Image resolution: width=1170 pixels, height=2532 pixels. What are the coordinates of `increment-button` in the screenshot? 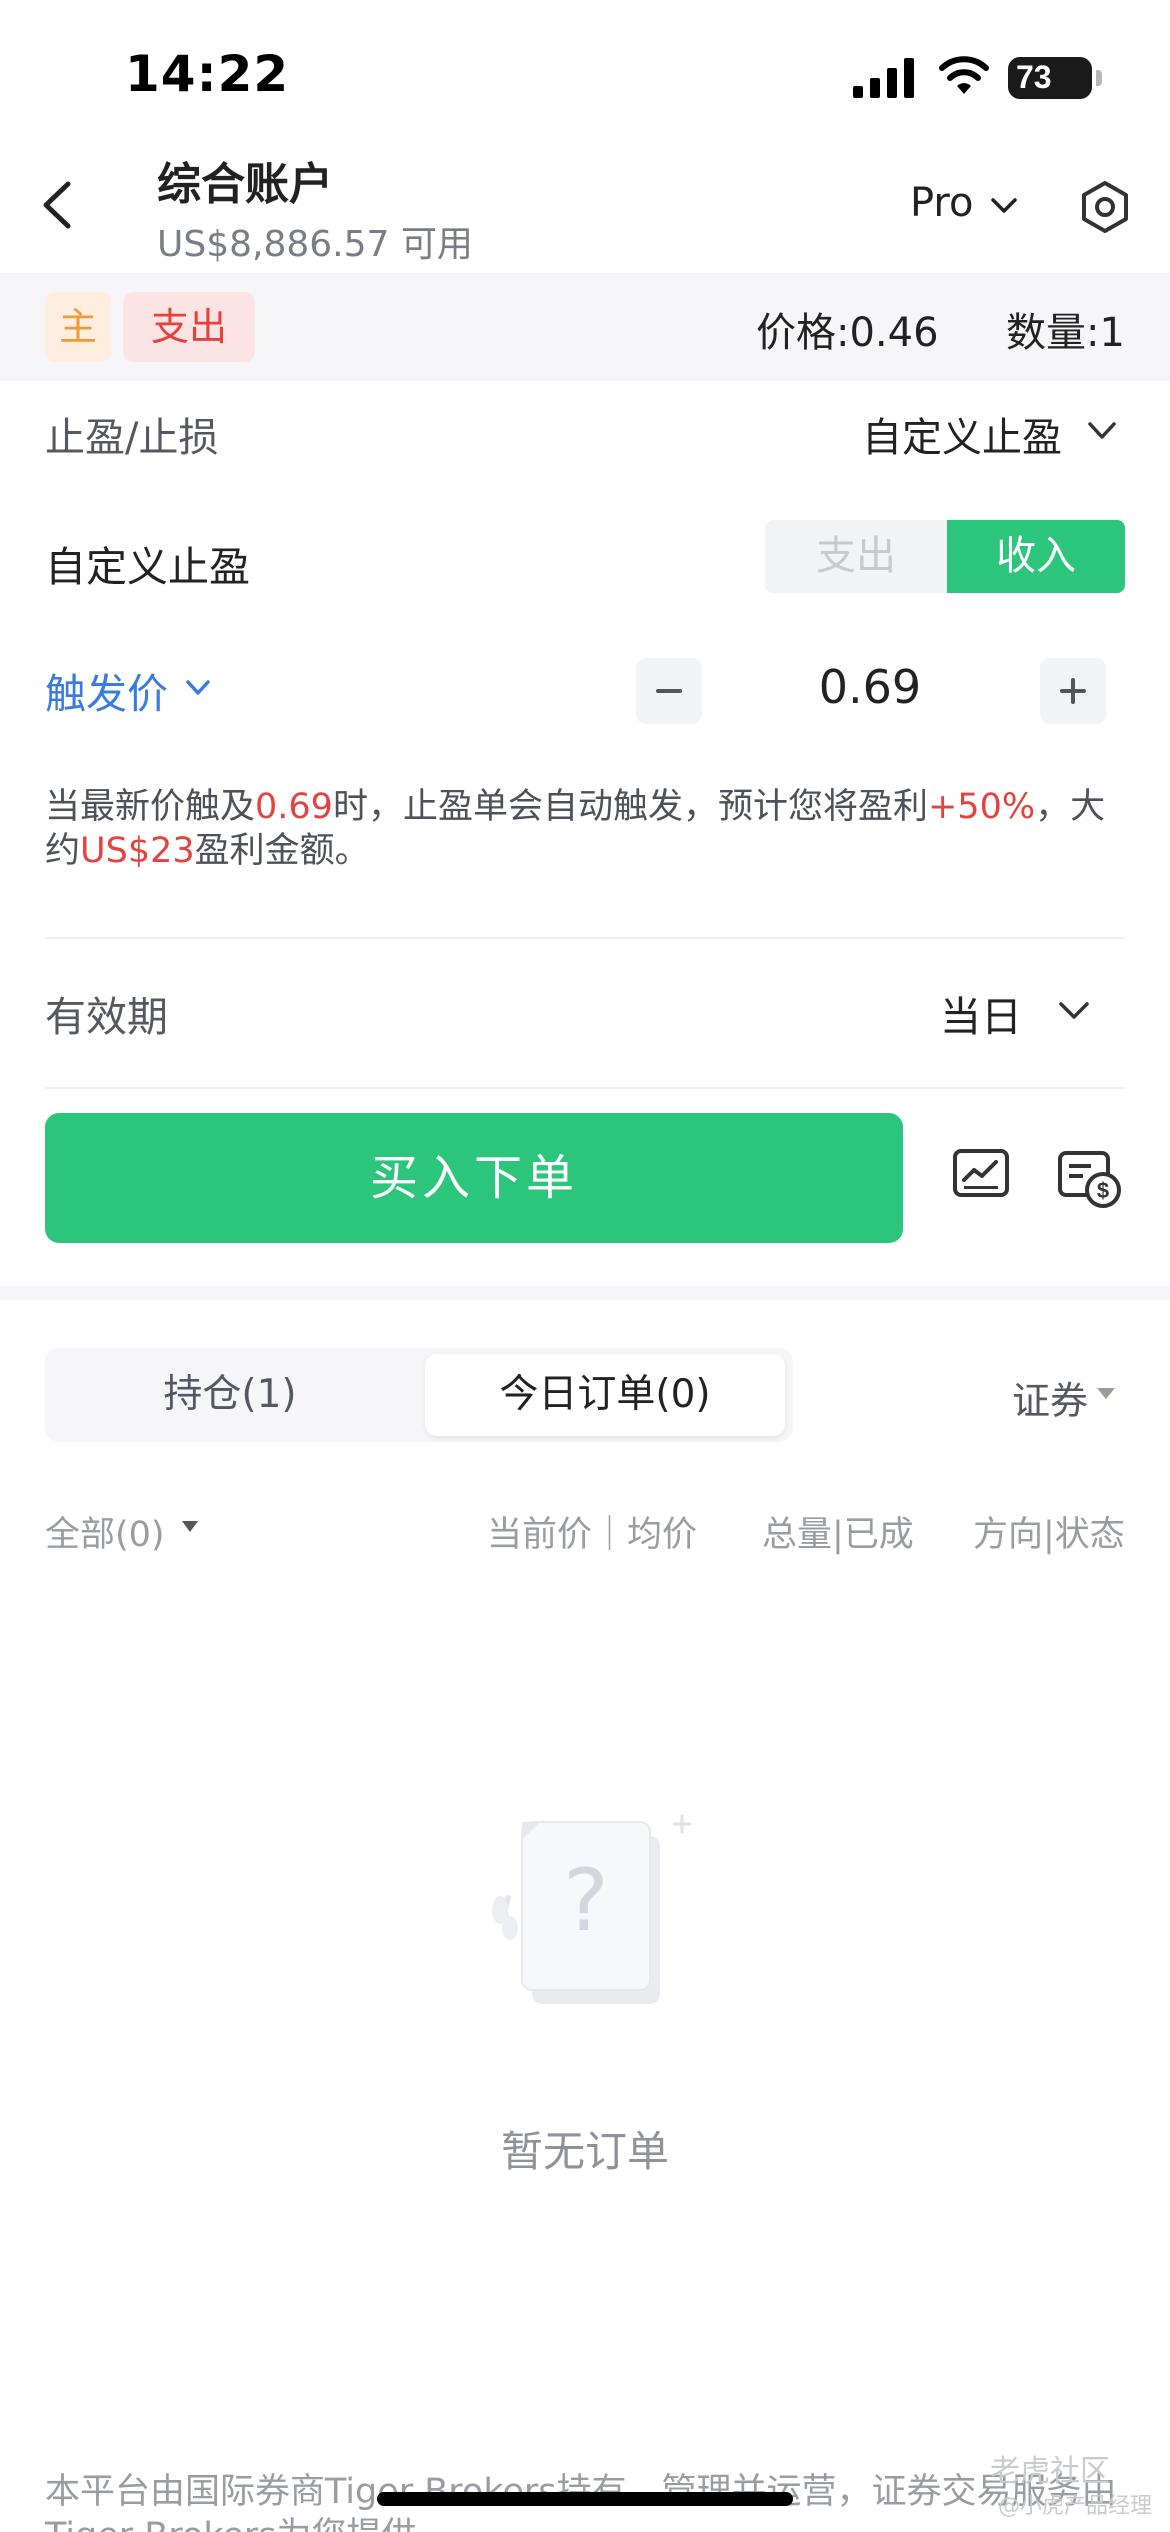 It's located at (1073, 691).